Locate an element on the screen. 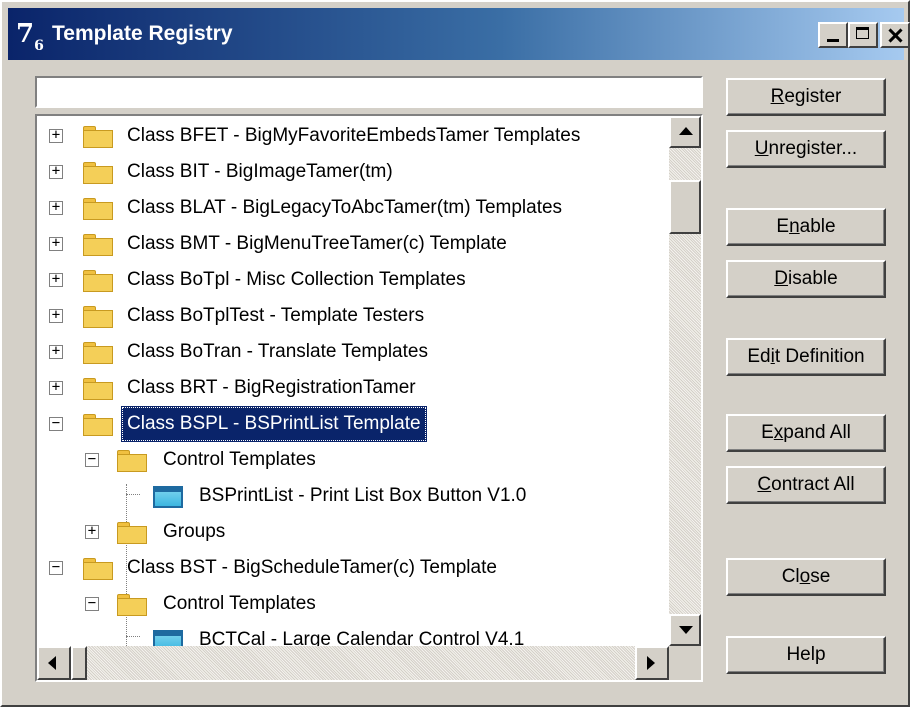 The height and width of the screenshot is (707, 910). scroll-up-button is located at coordinates (685, 132).